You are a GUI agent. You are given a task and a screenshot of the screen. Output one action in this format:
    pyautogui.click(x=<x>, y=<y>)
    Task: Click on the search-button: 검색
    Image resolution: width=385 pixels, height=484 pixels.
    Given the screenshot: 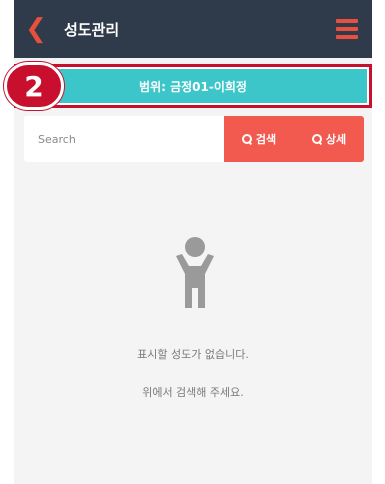 What is the action you would take?
    pyautogui.click(x=259, y=139)
    